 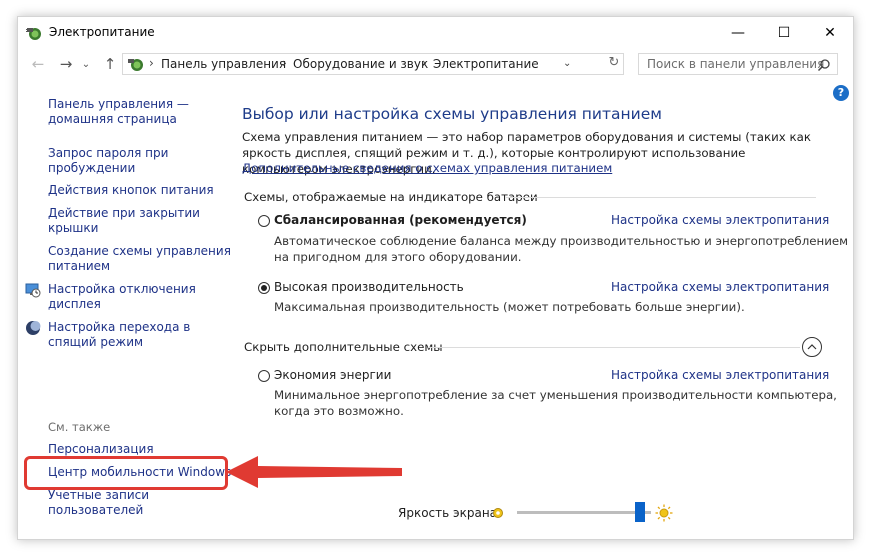 What do you see at coordinates (264, 288) in the screenshot?
I see `high-performance-plan-radio` at bounding box center [264, 288].